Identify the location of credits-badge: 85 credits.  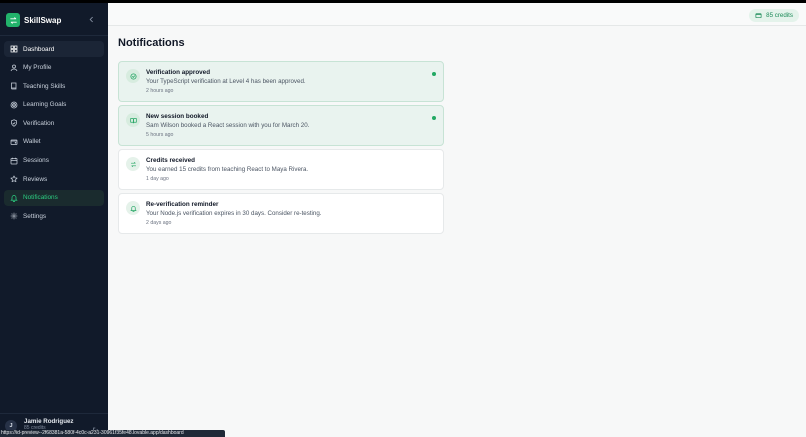
(774, 15).